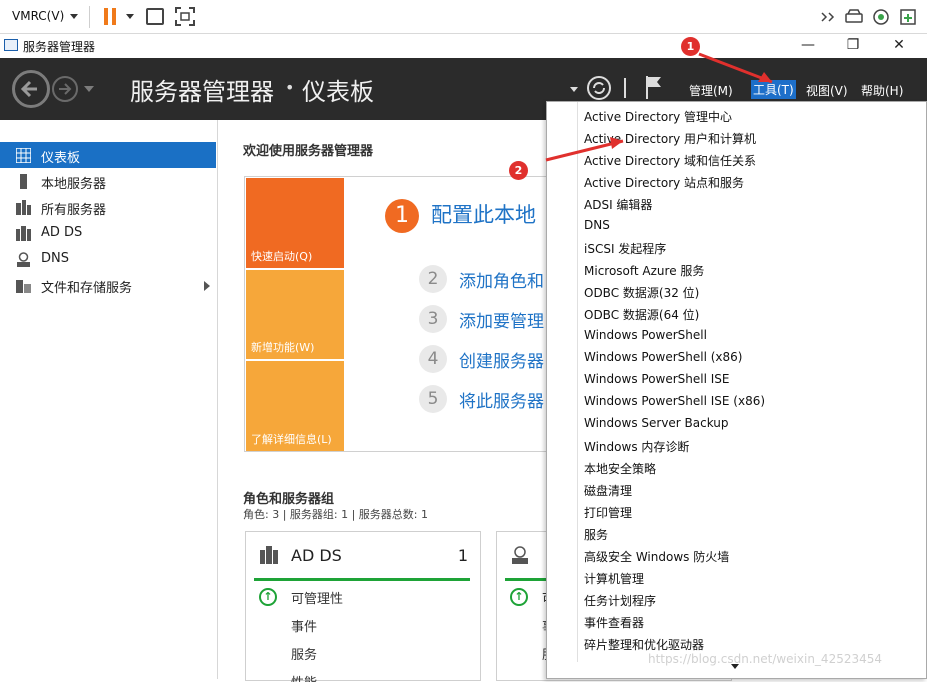  I want to click on step-number: 5, so click(433, 399).